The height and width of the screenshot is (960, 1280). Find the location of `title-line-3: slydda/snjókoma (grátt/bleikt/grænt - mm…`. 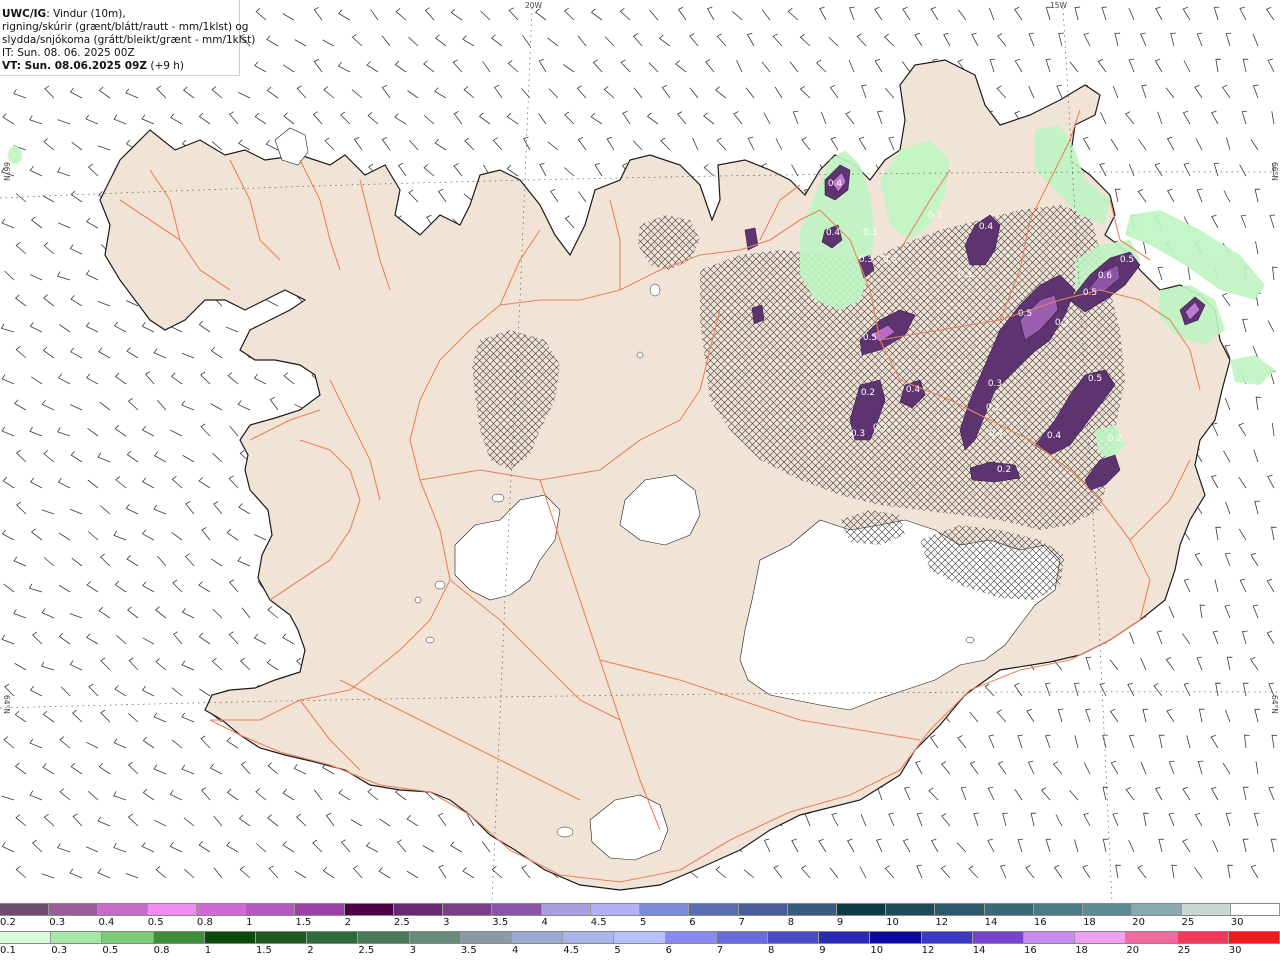

title-line-3: slydda/snjókoma (grátt/bleikt/grænt - mm… is located at coordinates (129, 40).